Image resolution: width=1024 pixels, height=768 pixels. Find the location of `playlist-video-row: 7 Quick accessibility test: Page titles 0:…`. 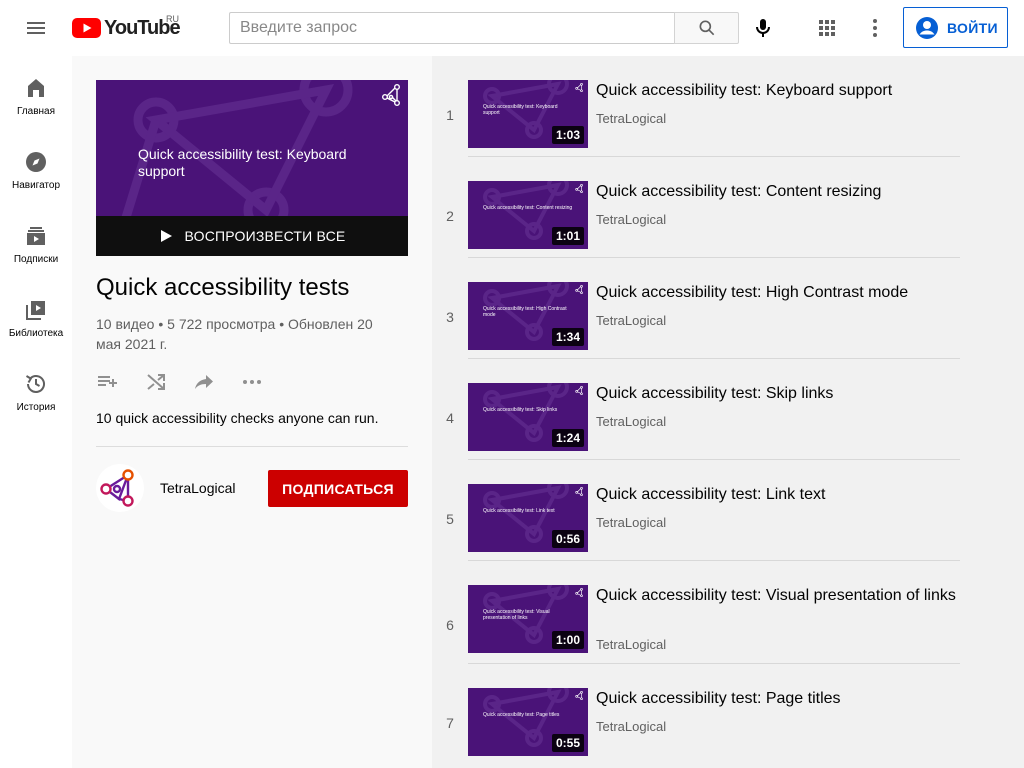

playlist-video-row: 7 Quick accessibility test: Page titles 0:… is located at coordinates (728, 714).